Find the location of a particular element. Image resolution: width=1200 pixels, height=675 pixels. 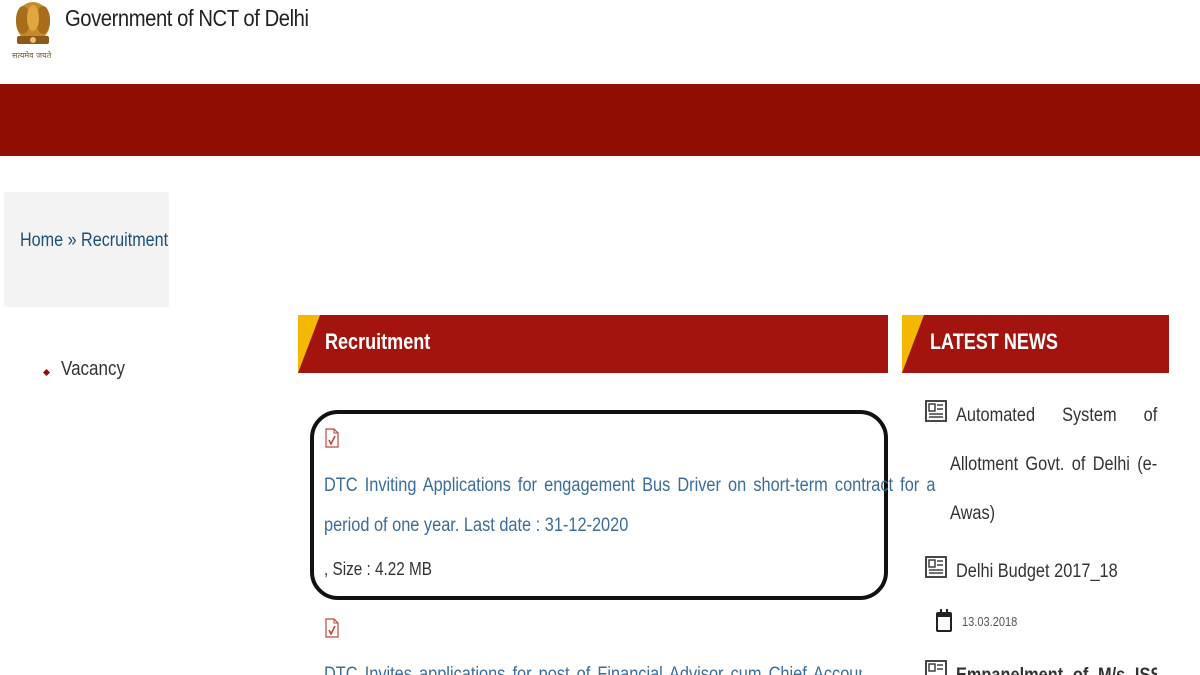

news-item: Delhi Budget 2017_18 is located at coordinates (1041, 572).